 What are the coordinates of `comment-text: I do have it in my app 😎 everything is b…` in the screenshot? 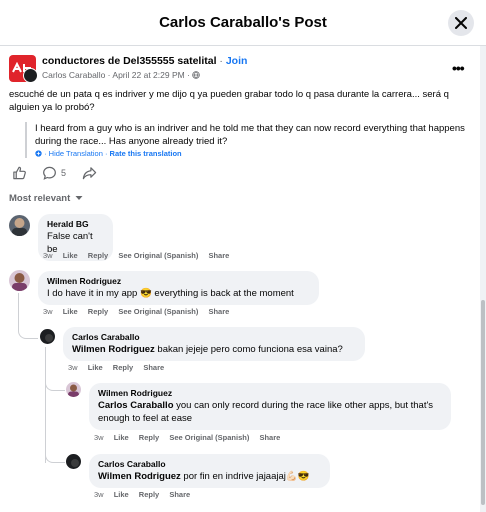 It's located at (170, 293).